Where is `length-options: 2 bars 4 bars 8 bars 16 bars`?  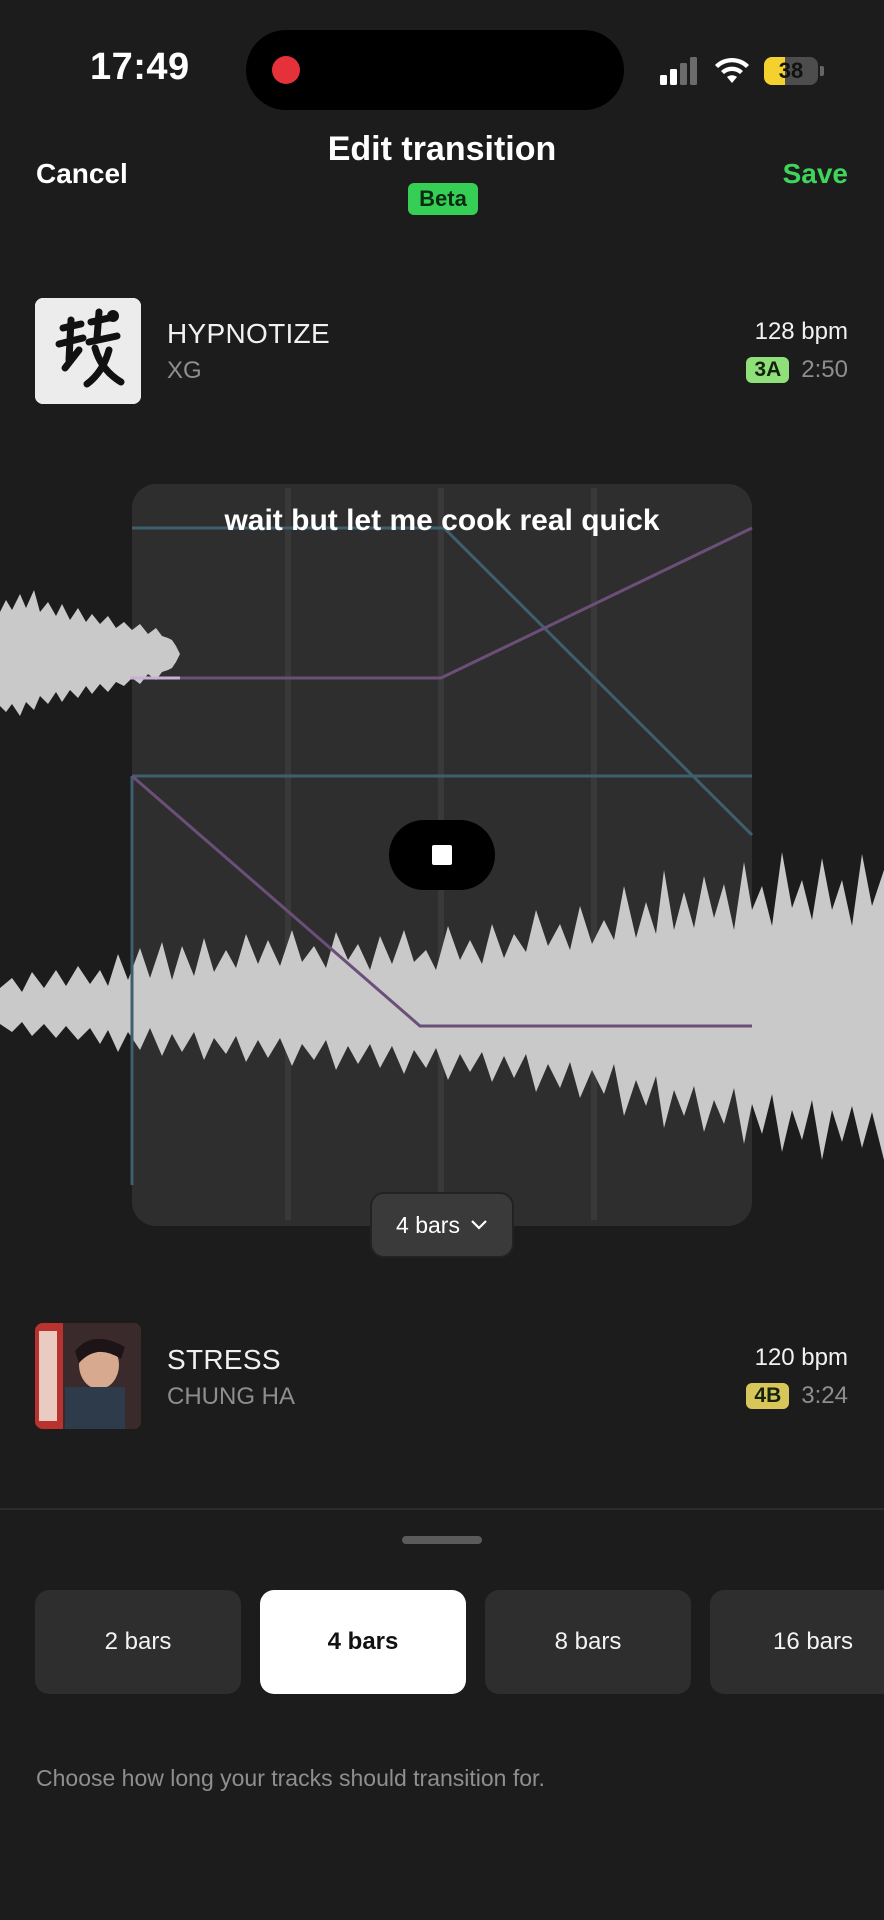 length-options: 2 bars 4 bars 8 bars 16 bars is located at coordinates (459, 1642).